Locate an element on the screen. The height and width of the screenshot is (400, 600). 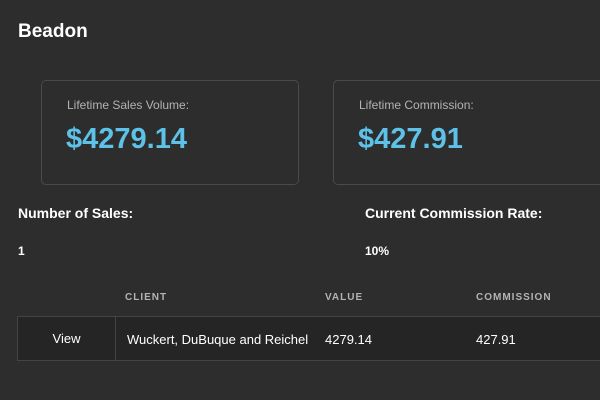
lifetime-sales-volume-card: Lifetime Sales Volume: $4279.14 is located at coordinates (170, 132).